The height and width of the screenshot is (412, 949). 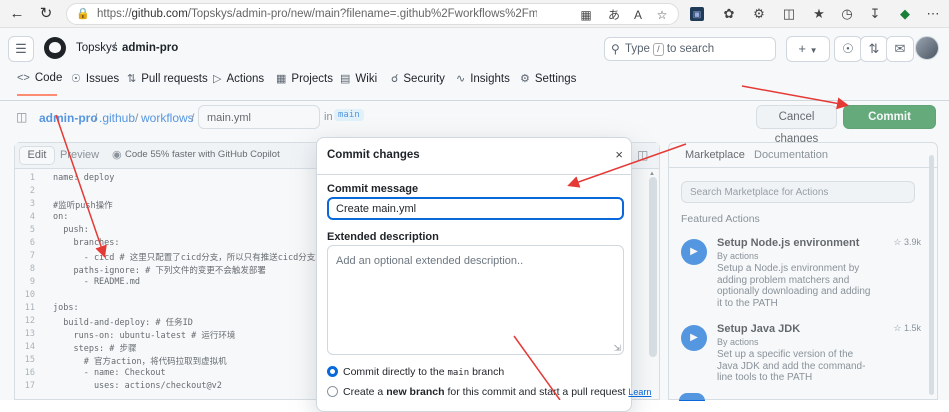 I want to click on apps-icon: ▦, so click(x=586, y=15).